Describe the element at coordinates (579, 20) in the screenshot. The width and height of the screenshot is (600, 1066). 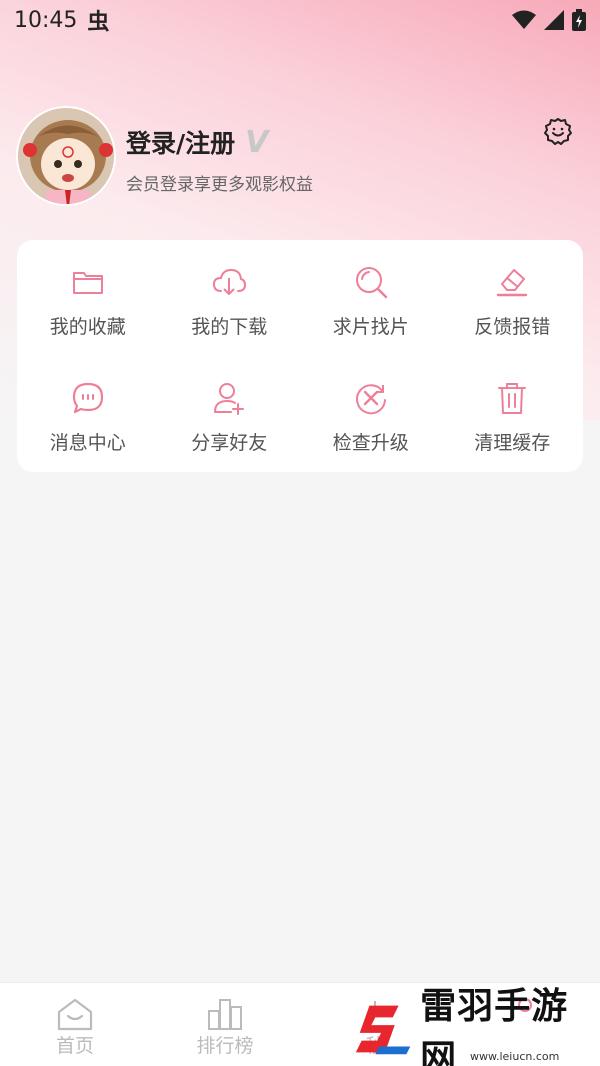
I see `battery-icon` at that location.